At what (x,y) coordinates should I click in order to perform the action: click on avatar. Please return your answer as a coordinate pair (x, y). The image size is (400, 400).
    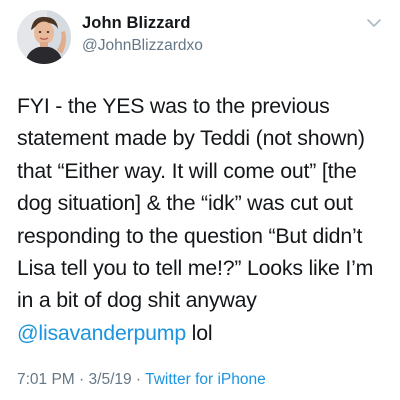
    Looking at the image, I should click on (44, 37).